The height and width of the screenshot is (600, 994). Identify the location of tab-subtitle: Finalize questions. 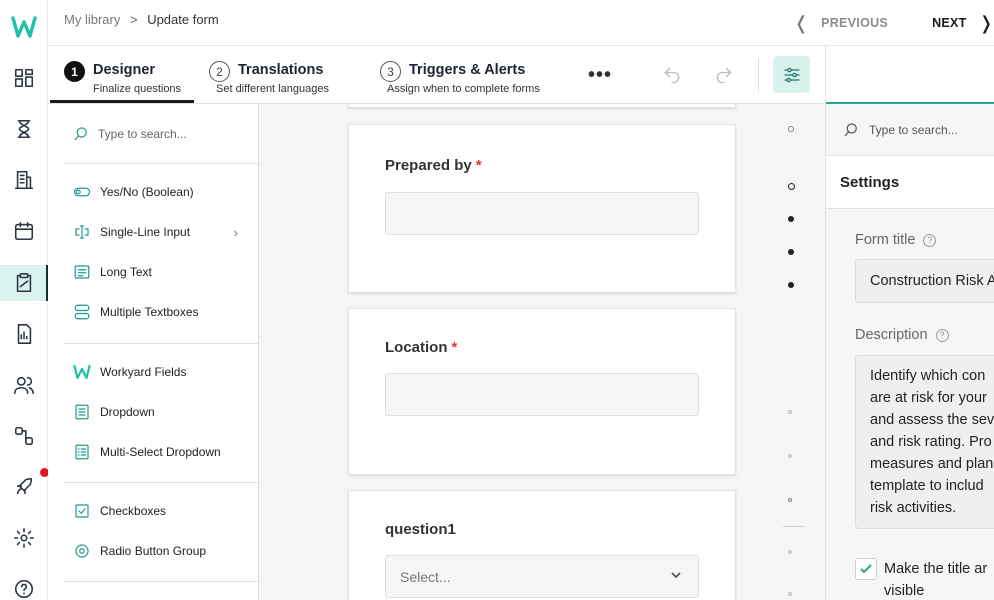
(137, 89).